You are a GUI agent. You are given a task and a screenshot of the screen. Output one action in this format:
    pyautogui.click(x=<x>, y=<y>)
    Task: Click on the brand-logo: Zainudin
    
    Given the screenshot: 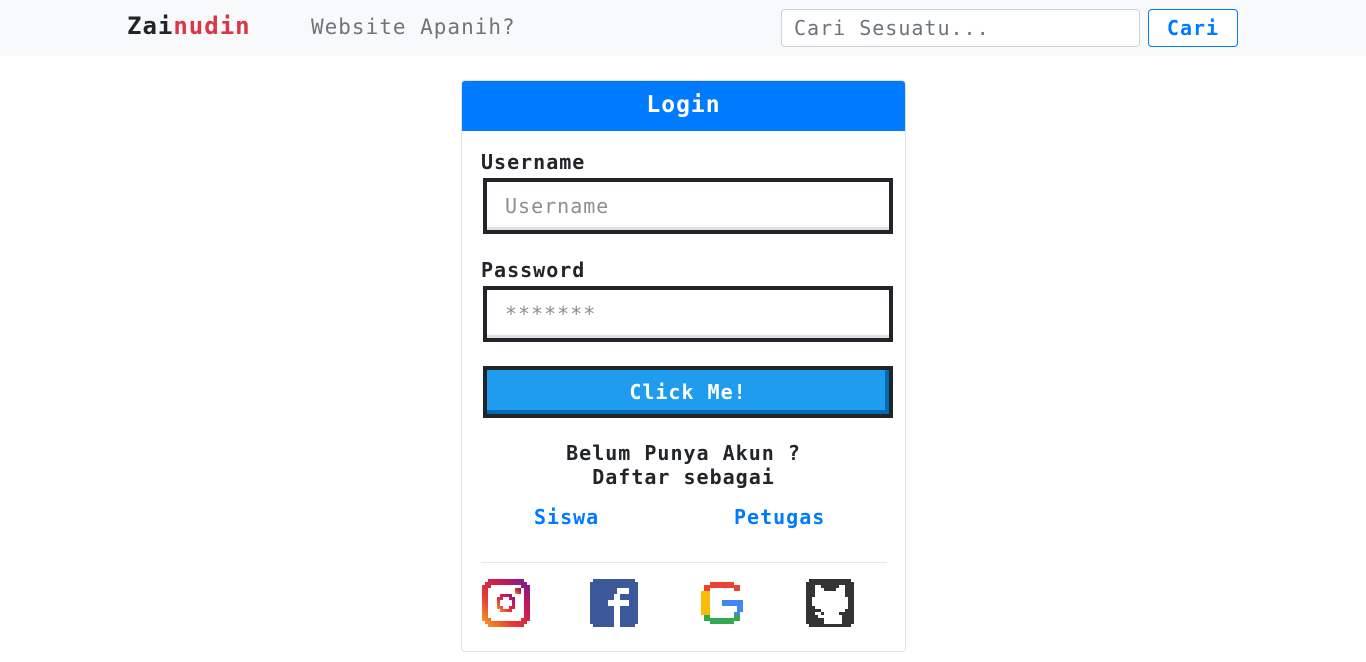 What is the action you would take?
    pyautogui.click(x=189, y=26)
    